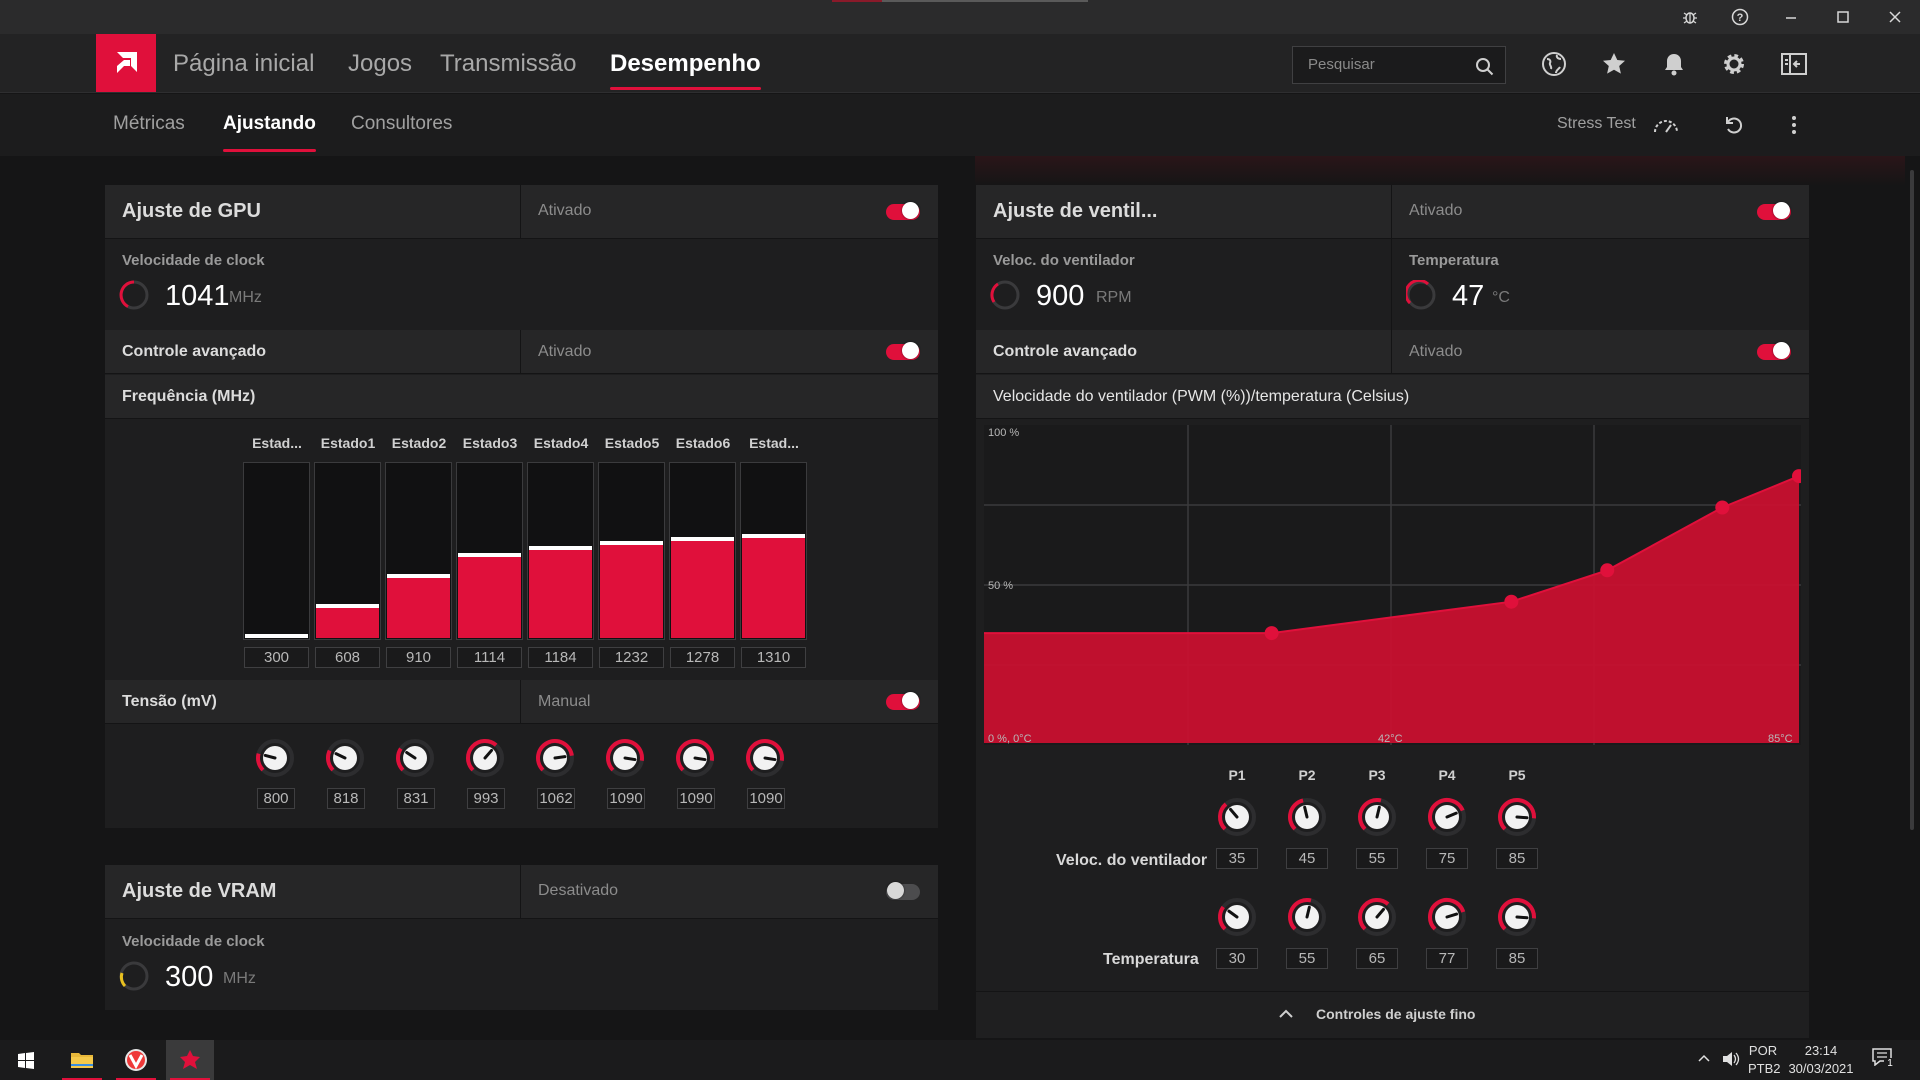 The height and width of the screenshot is (1080, 1920). I want to click on tab-metrics: Métricas, so click(149, 125).